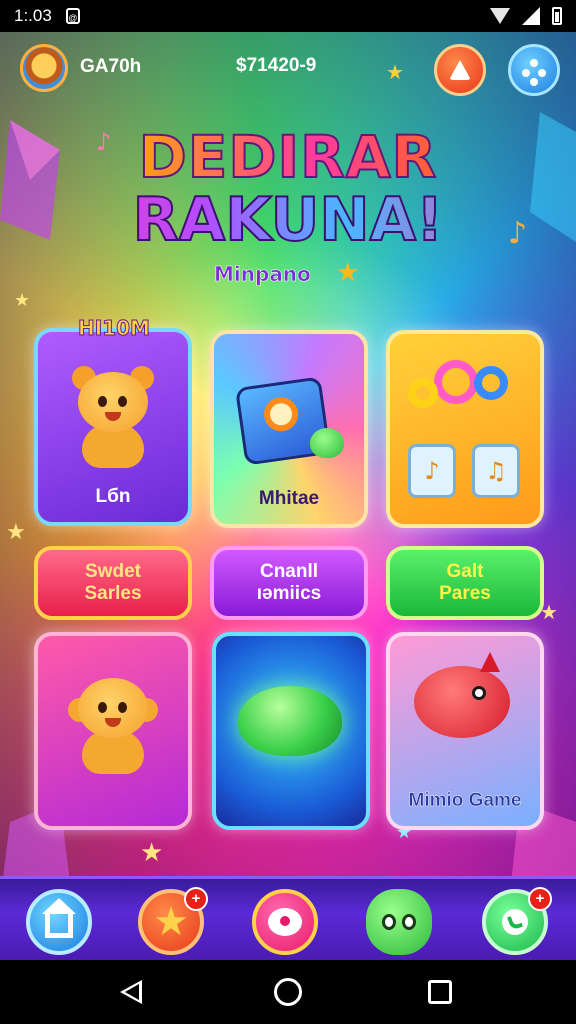 The image size is (576, 1024). Describe the element at coordinates (465, 593) in the screenshot. I see `category-label-line2: Pares` at that location.